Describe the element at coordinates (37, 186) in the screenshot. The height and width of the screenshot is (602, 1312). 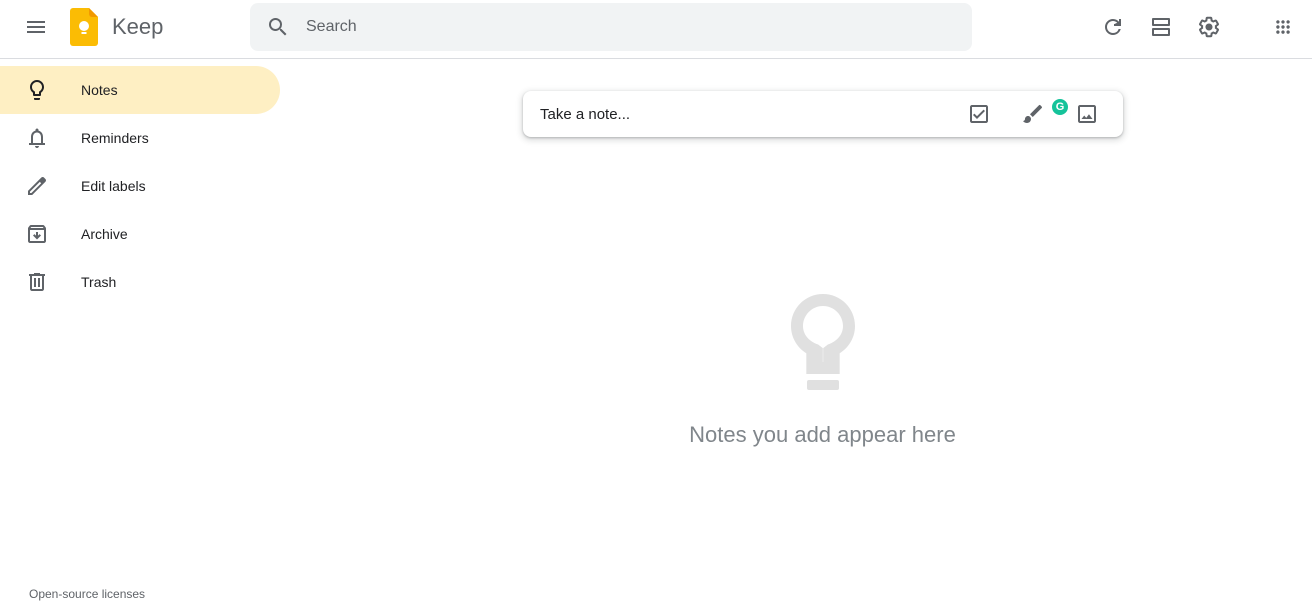
I see `pencil-icon` at that location.